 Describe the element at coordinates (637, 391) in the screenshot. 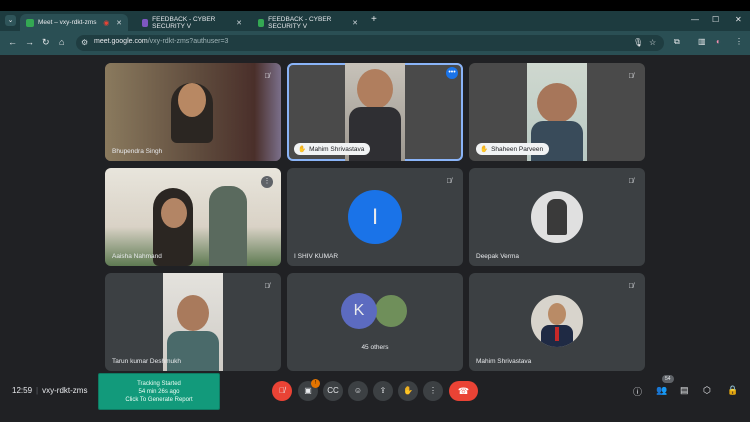

I see `info-icon: ⓘ` at that location.